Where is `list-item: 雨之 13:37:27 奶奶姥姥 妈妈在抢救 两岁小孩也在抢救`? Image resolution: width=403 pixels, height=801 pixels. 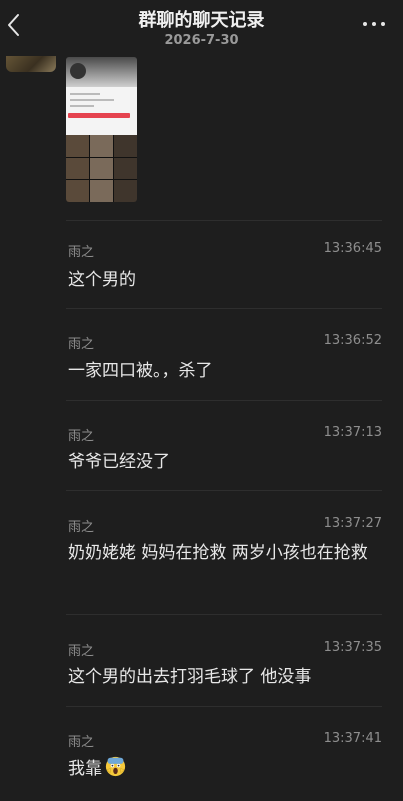 list-item: 雨之 13:37:27 奶奶姥姥 妈妈在抢救 两岁小孩也在抢救 is located at coordinates (224, 552).